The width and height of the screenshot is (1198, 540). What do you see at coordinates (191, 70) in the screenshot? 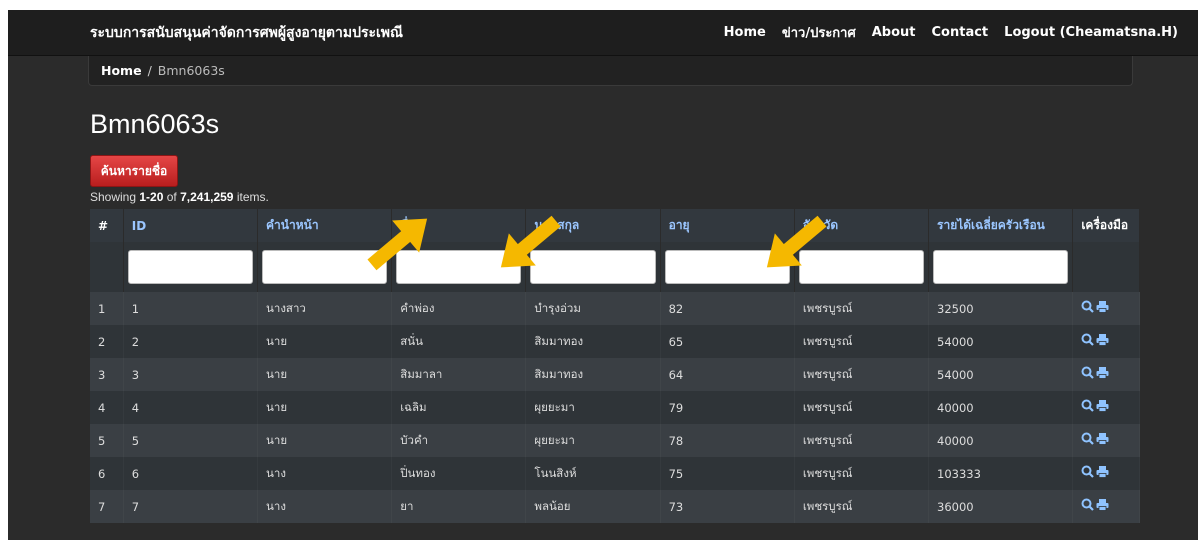
I see `breadcrumb-current: Bmn6063s` at bounding box center [191, 70].